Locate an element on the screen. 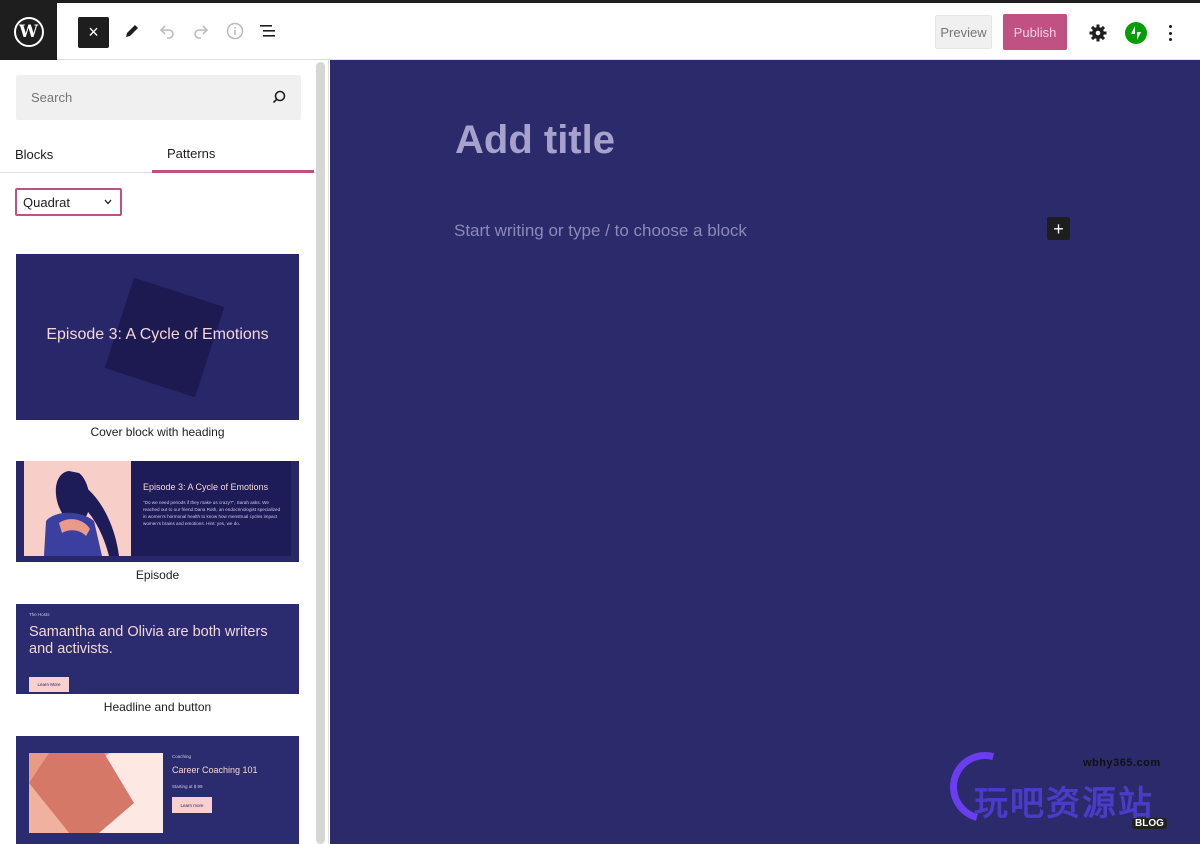 The image size is (1200, 844). geometric-shapes-icon is located at coordinates (81, 793).